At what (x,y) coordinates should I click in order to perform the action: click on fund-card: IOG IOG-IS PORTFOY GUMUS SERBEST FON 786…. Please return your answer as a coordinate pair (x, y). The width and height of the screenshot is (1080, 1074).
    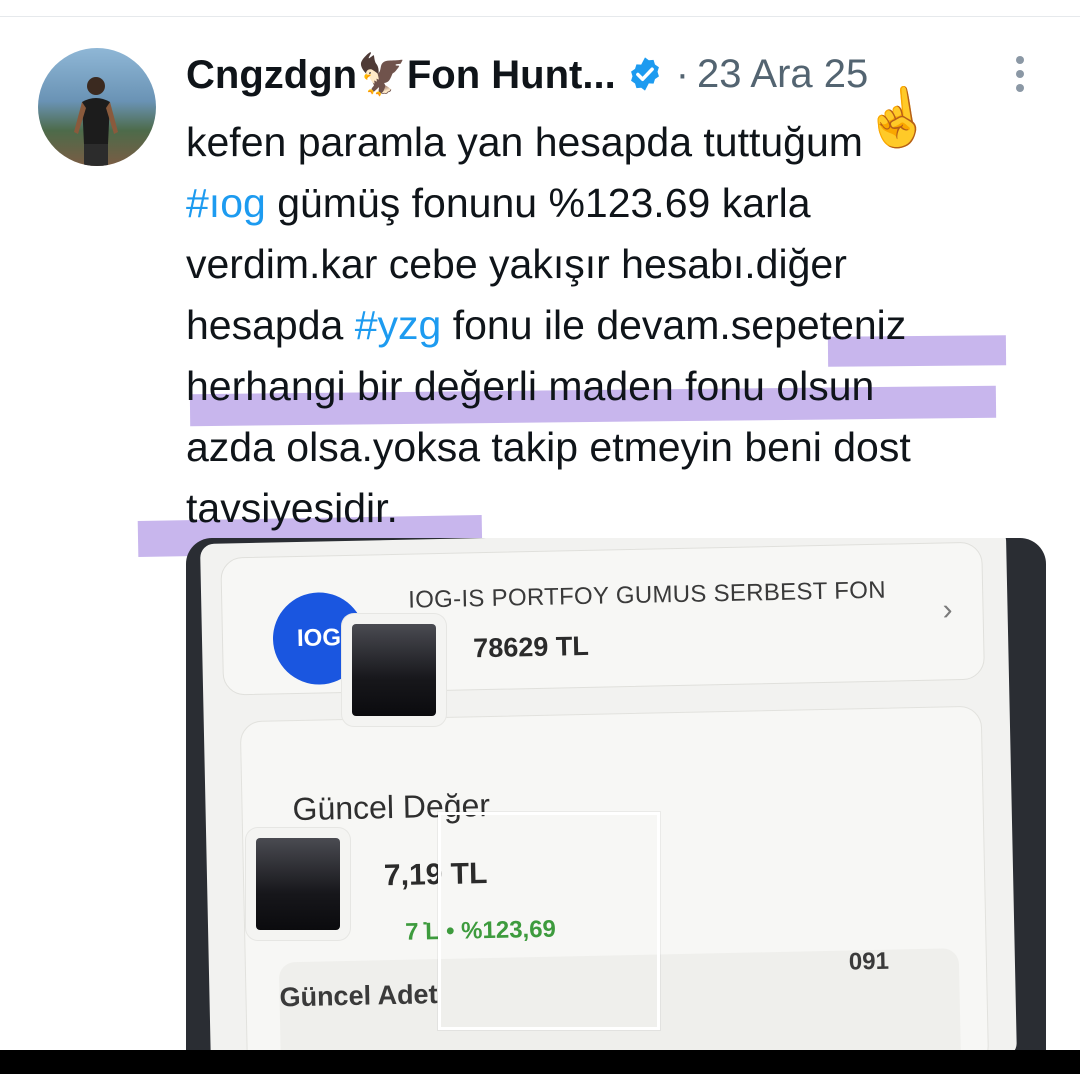
    Looking at the image, I should click on (603, 618).